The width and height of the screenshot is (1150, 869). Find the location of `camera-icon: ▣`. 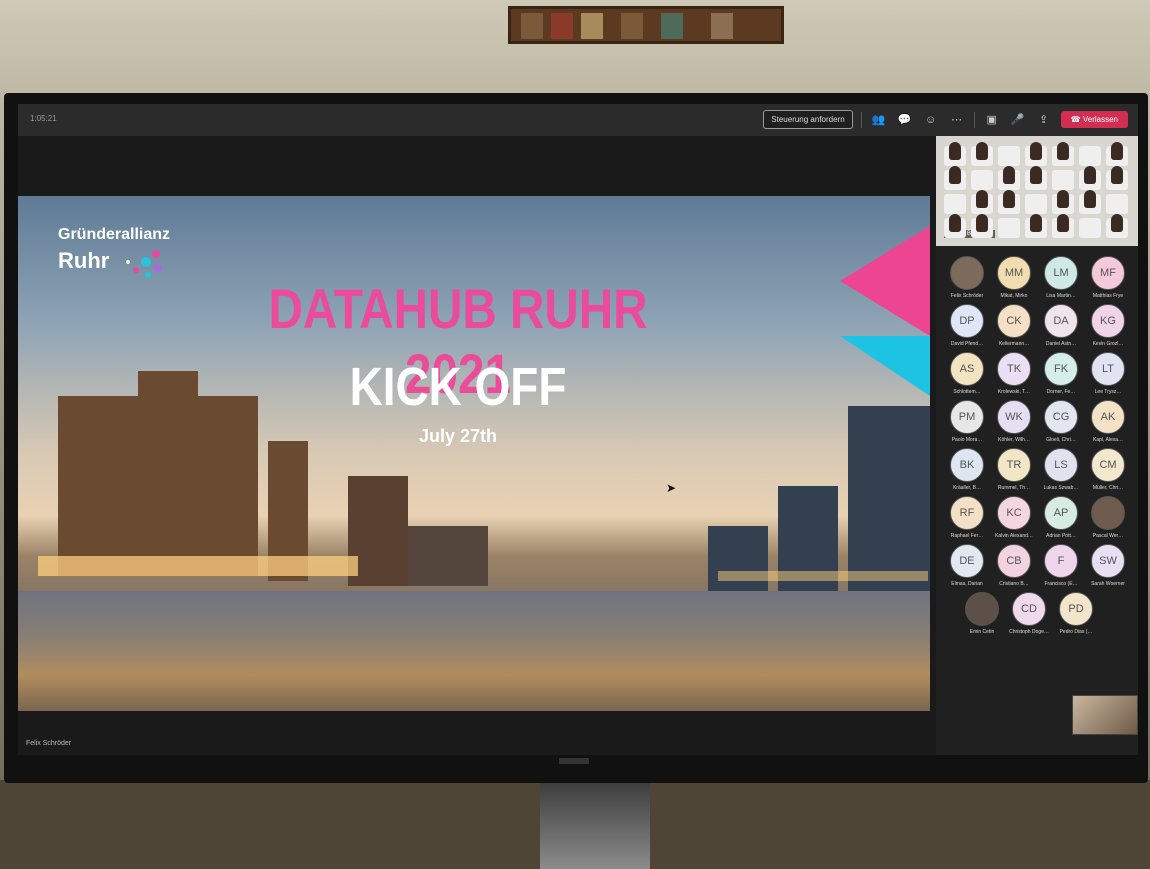

camera-icon: ▣ is located at coordinates (992, 120).